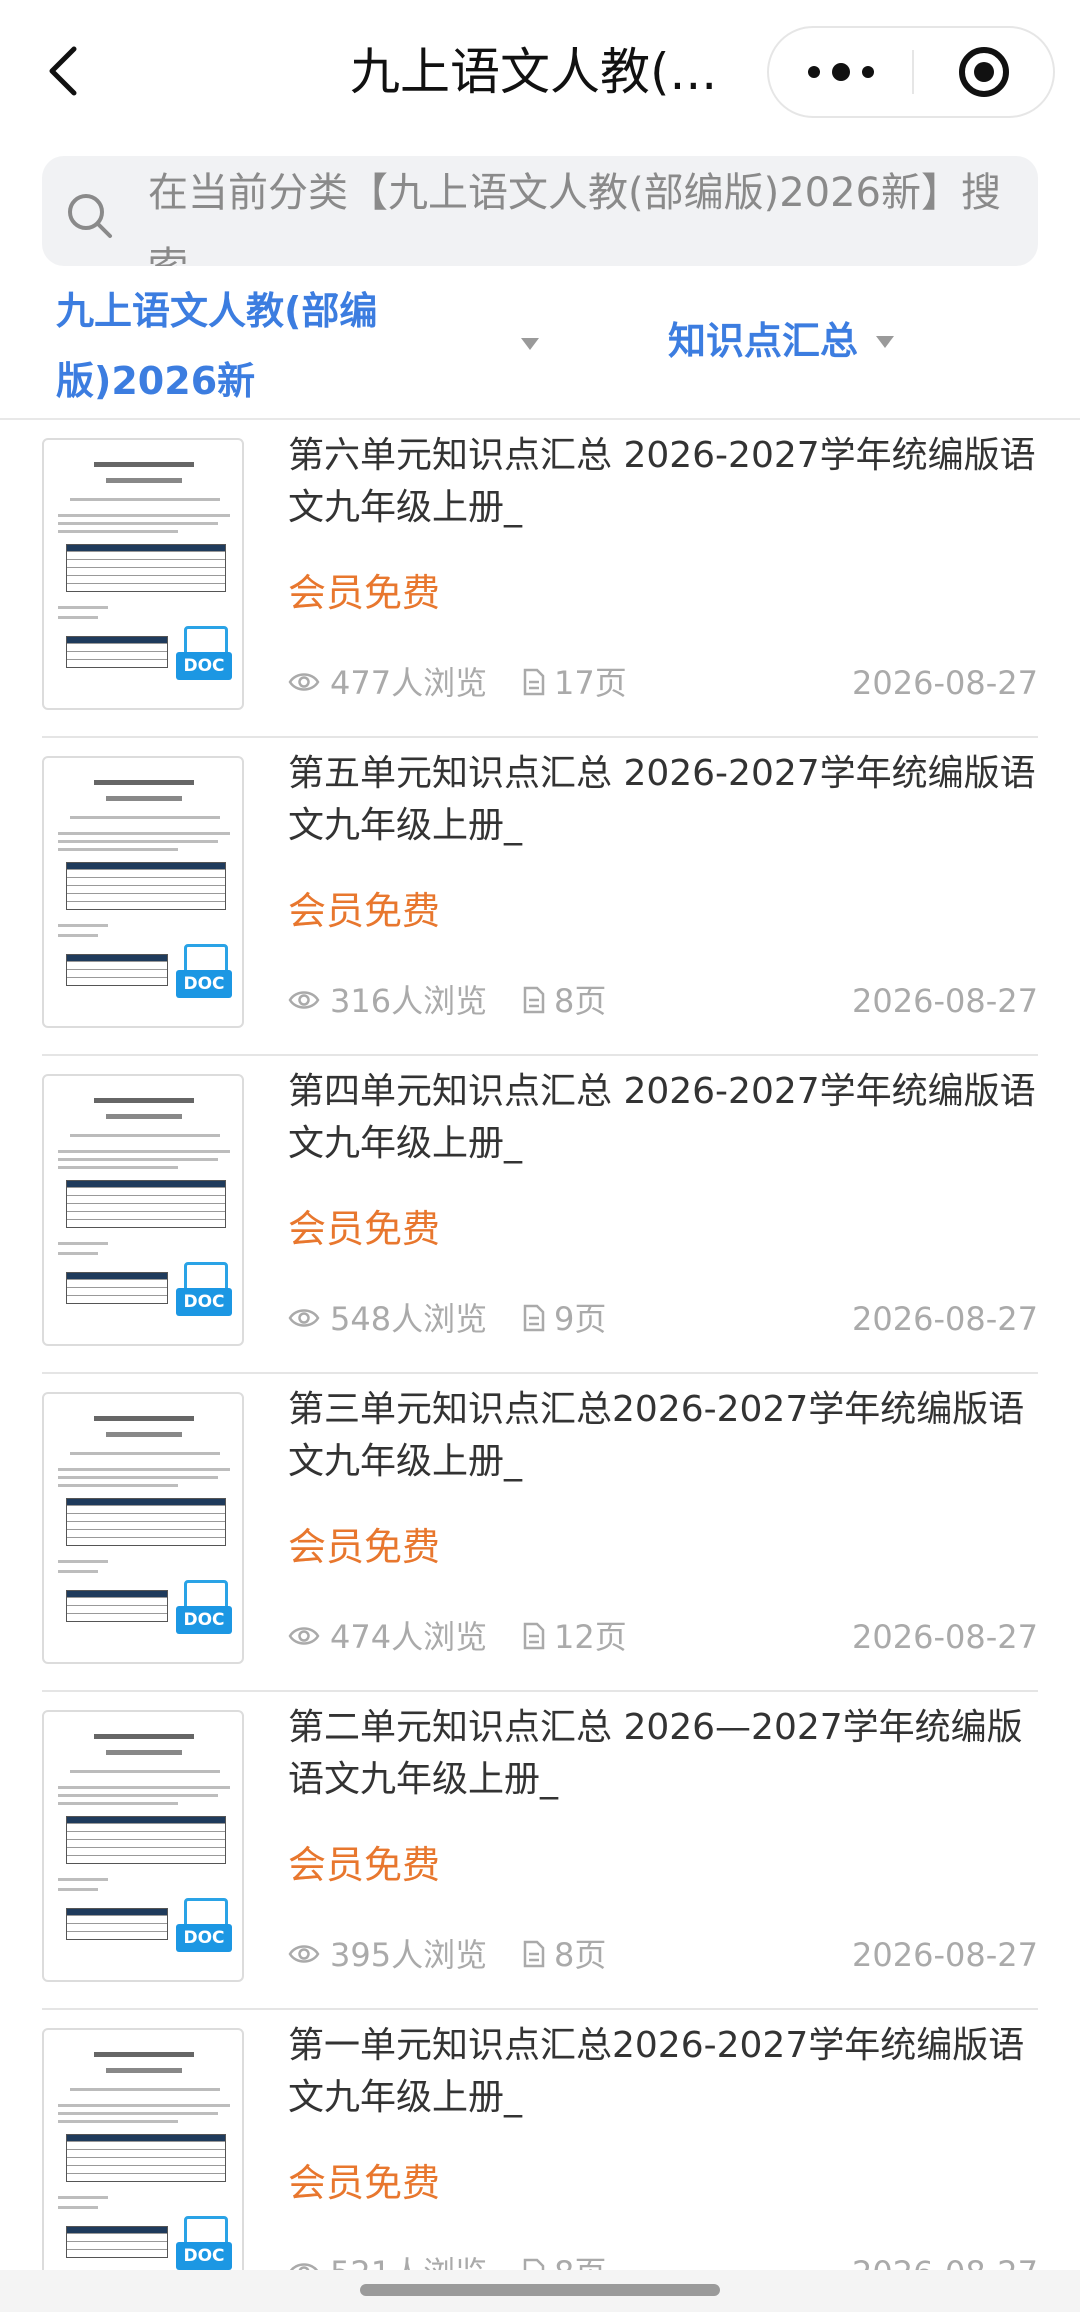 Image resolution: width=1080 pixels, height=2312 pixels. Describe the element at coordinates (663, 800) in the screenshot. I see `item-title: 第五单元知识点汇总 2026-2027学年统编版语文九年级上册_` at that location.